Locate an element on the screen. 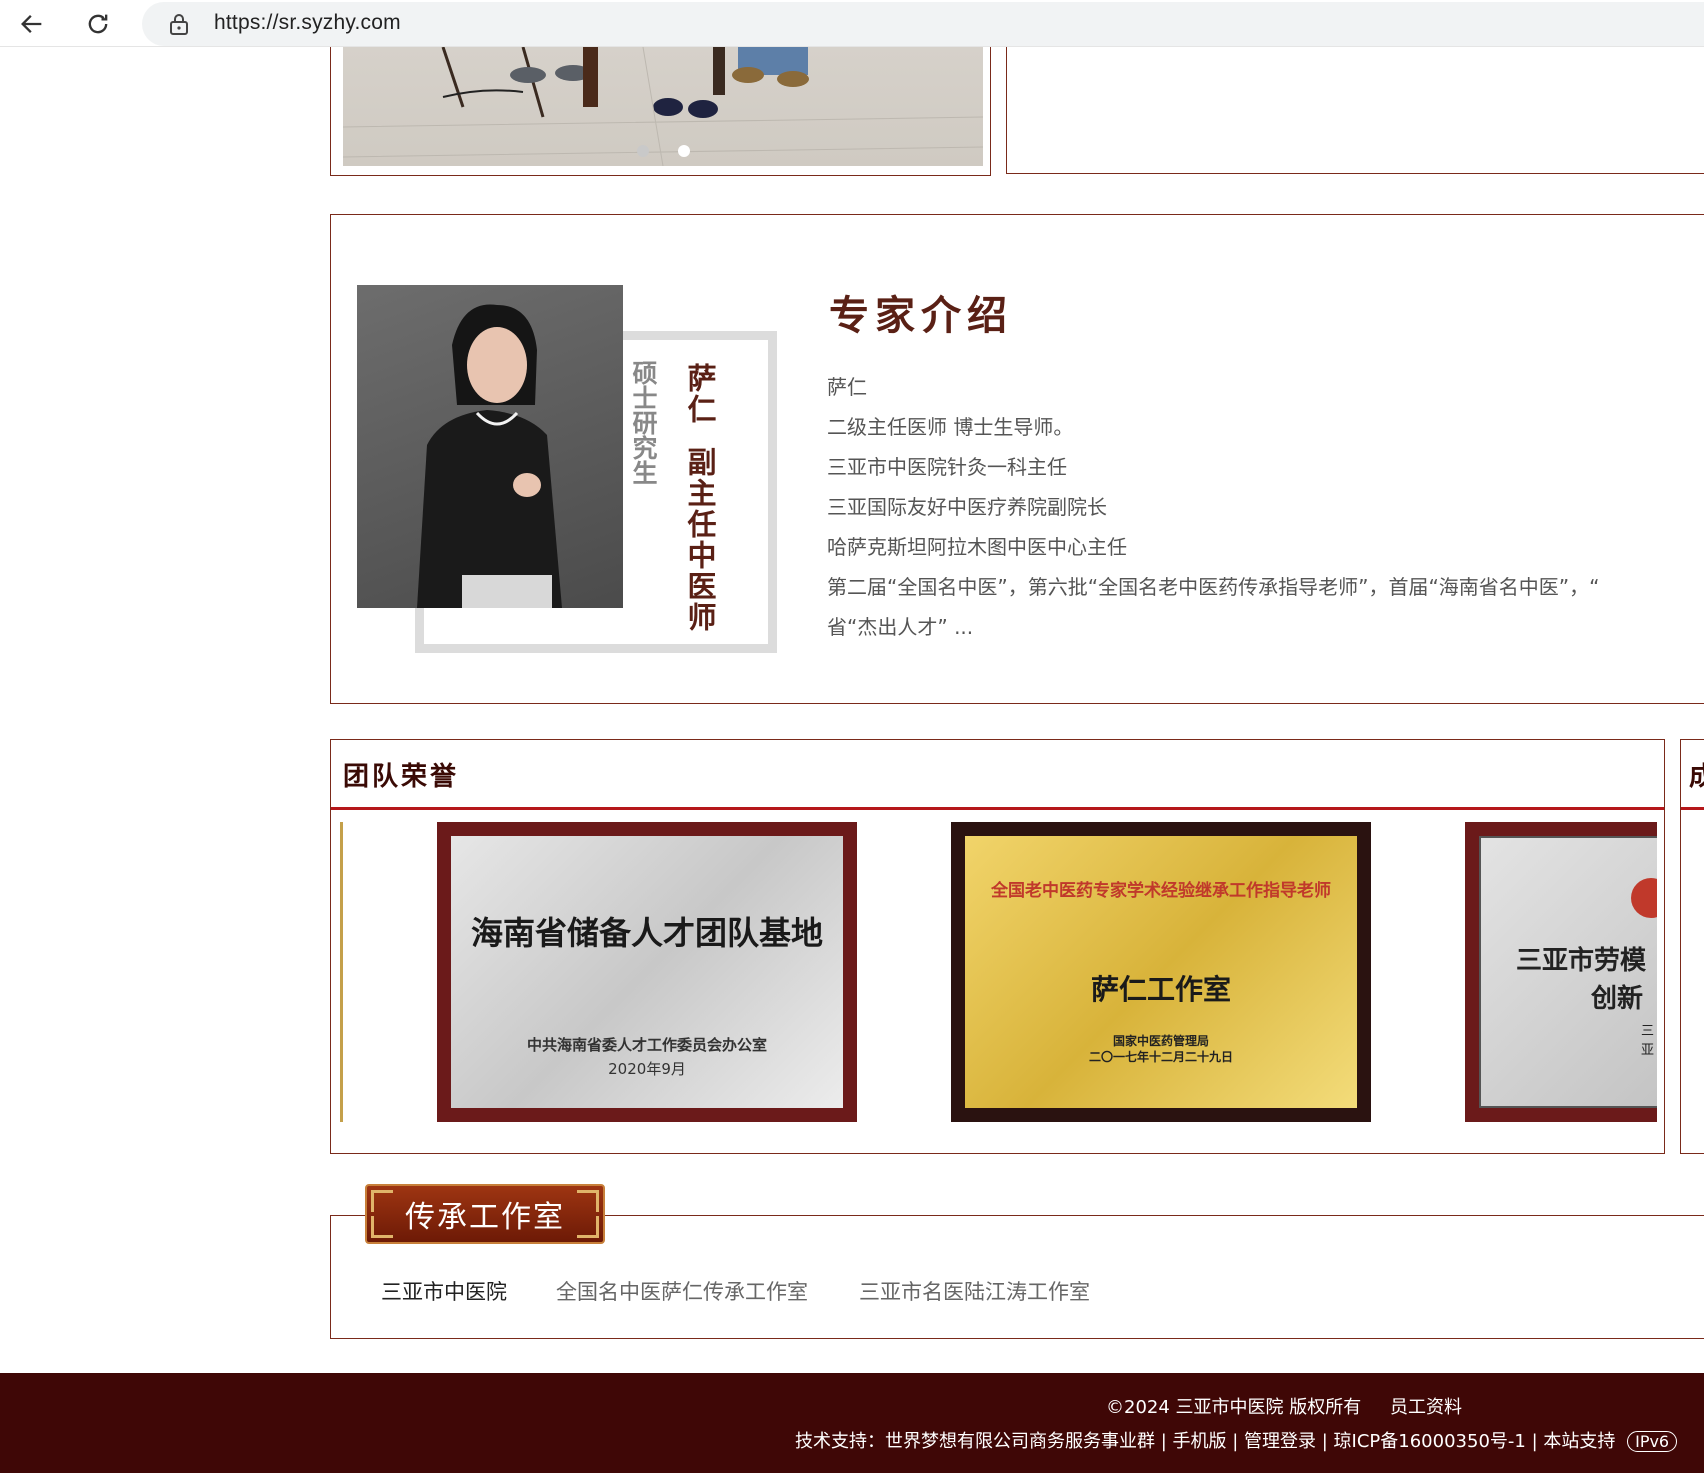  studio-link-lujiangtao: 三亚市名医陆江涛工作室 is located at coordinates (974, 1291).